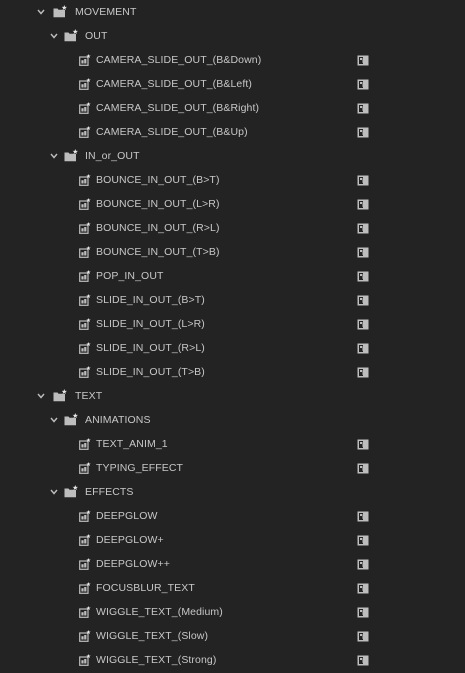  I want to click on bin-label: ANIMATIONS, so click(118, 420).